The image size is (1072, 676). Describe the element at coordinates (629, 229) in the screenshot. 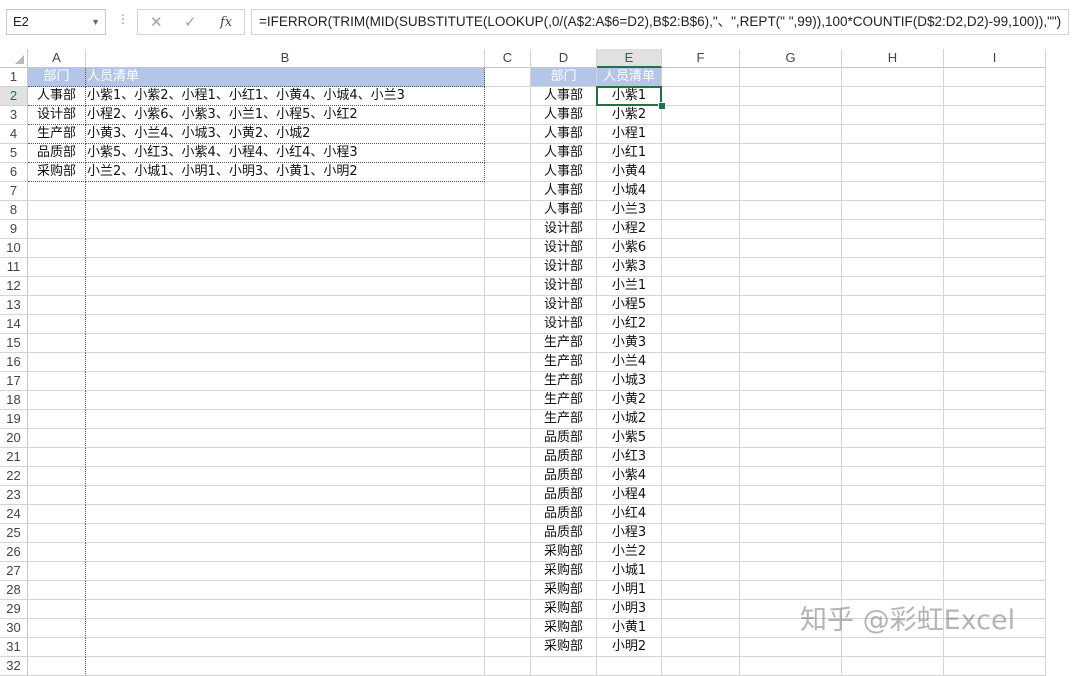

I see `cell-e9: 小程2` at that location.